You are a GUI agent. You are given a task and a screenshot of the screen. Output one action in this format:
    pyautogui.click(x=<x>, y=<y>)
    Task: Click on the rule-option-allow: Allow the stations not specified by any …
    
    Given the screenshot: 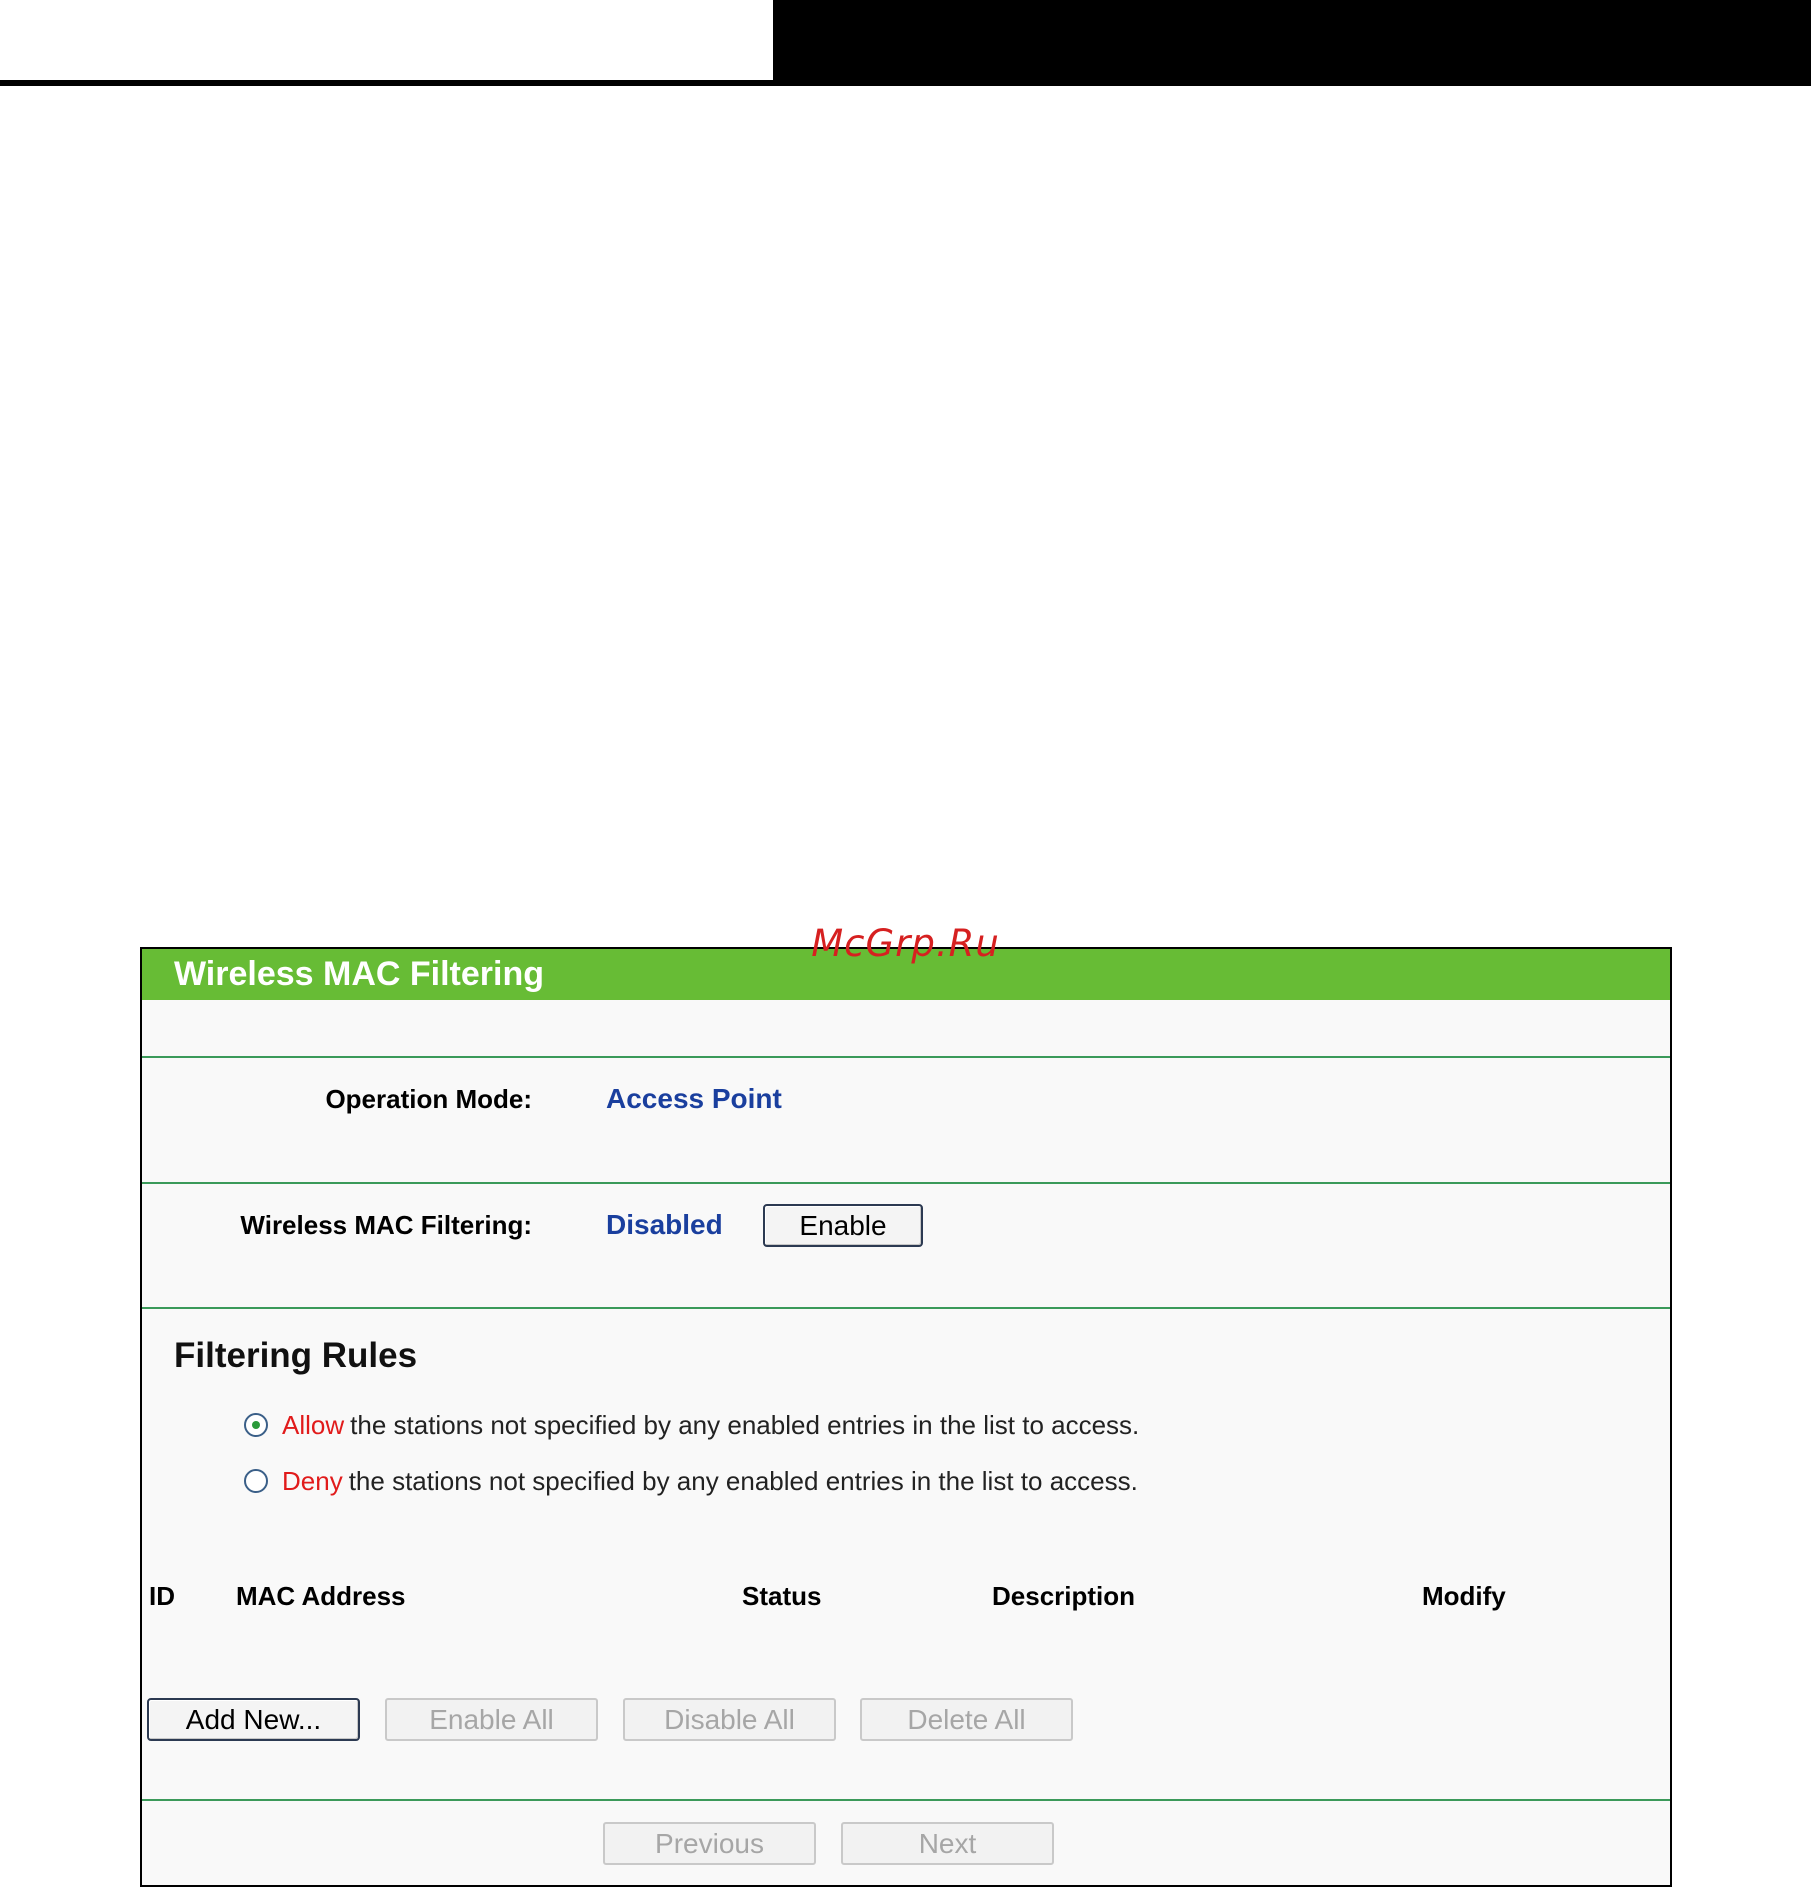 What is the action you would take?
    pyautogui.click(x=691, y=1425)
    